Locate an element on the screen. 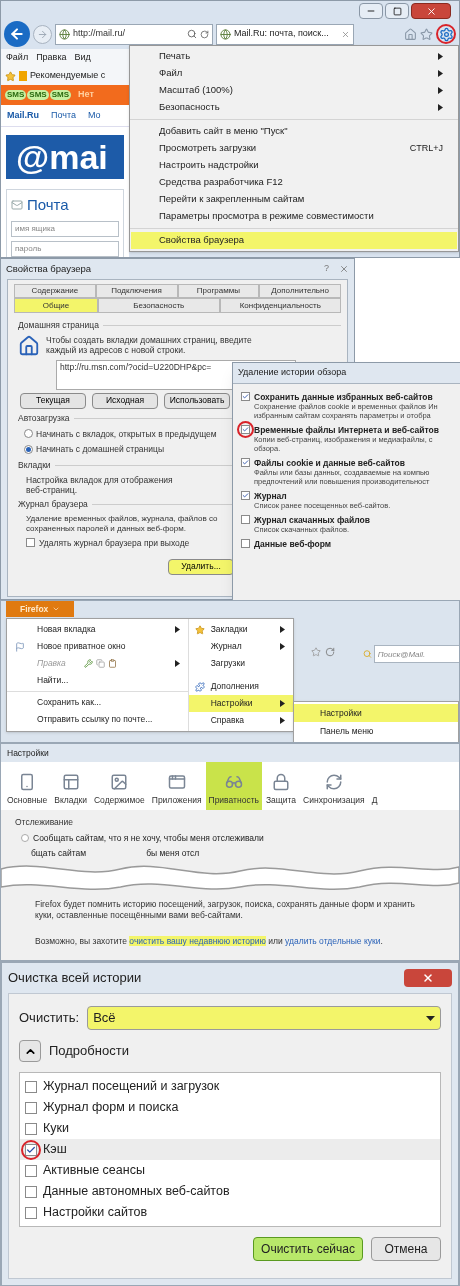  tab: Подключения is located at coordinates (136, 291).